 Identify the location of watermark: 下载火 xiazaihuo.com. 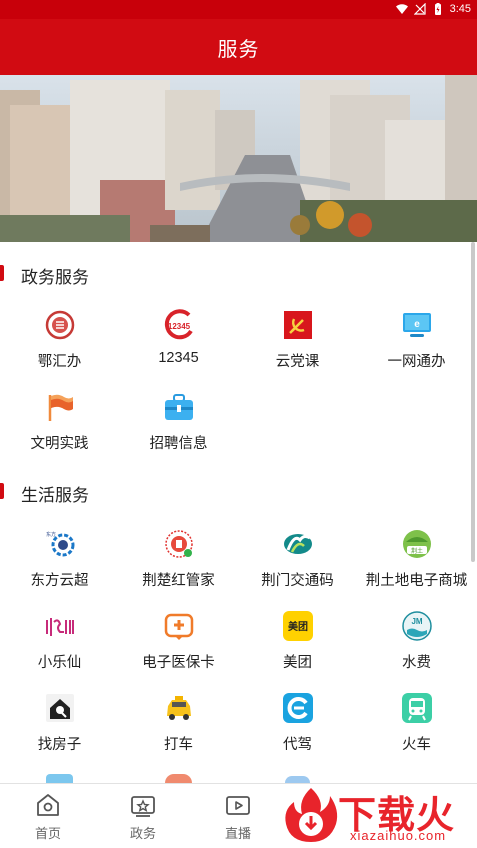
(378, 814).